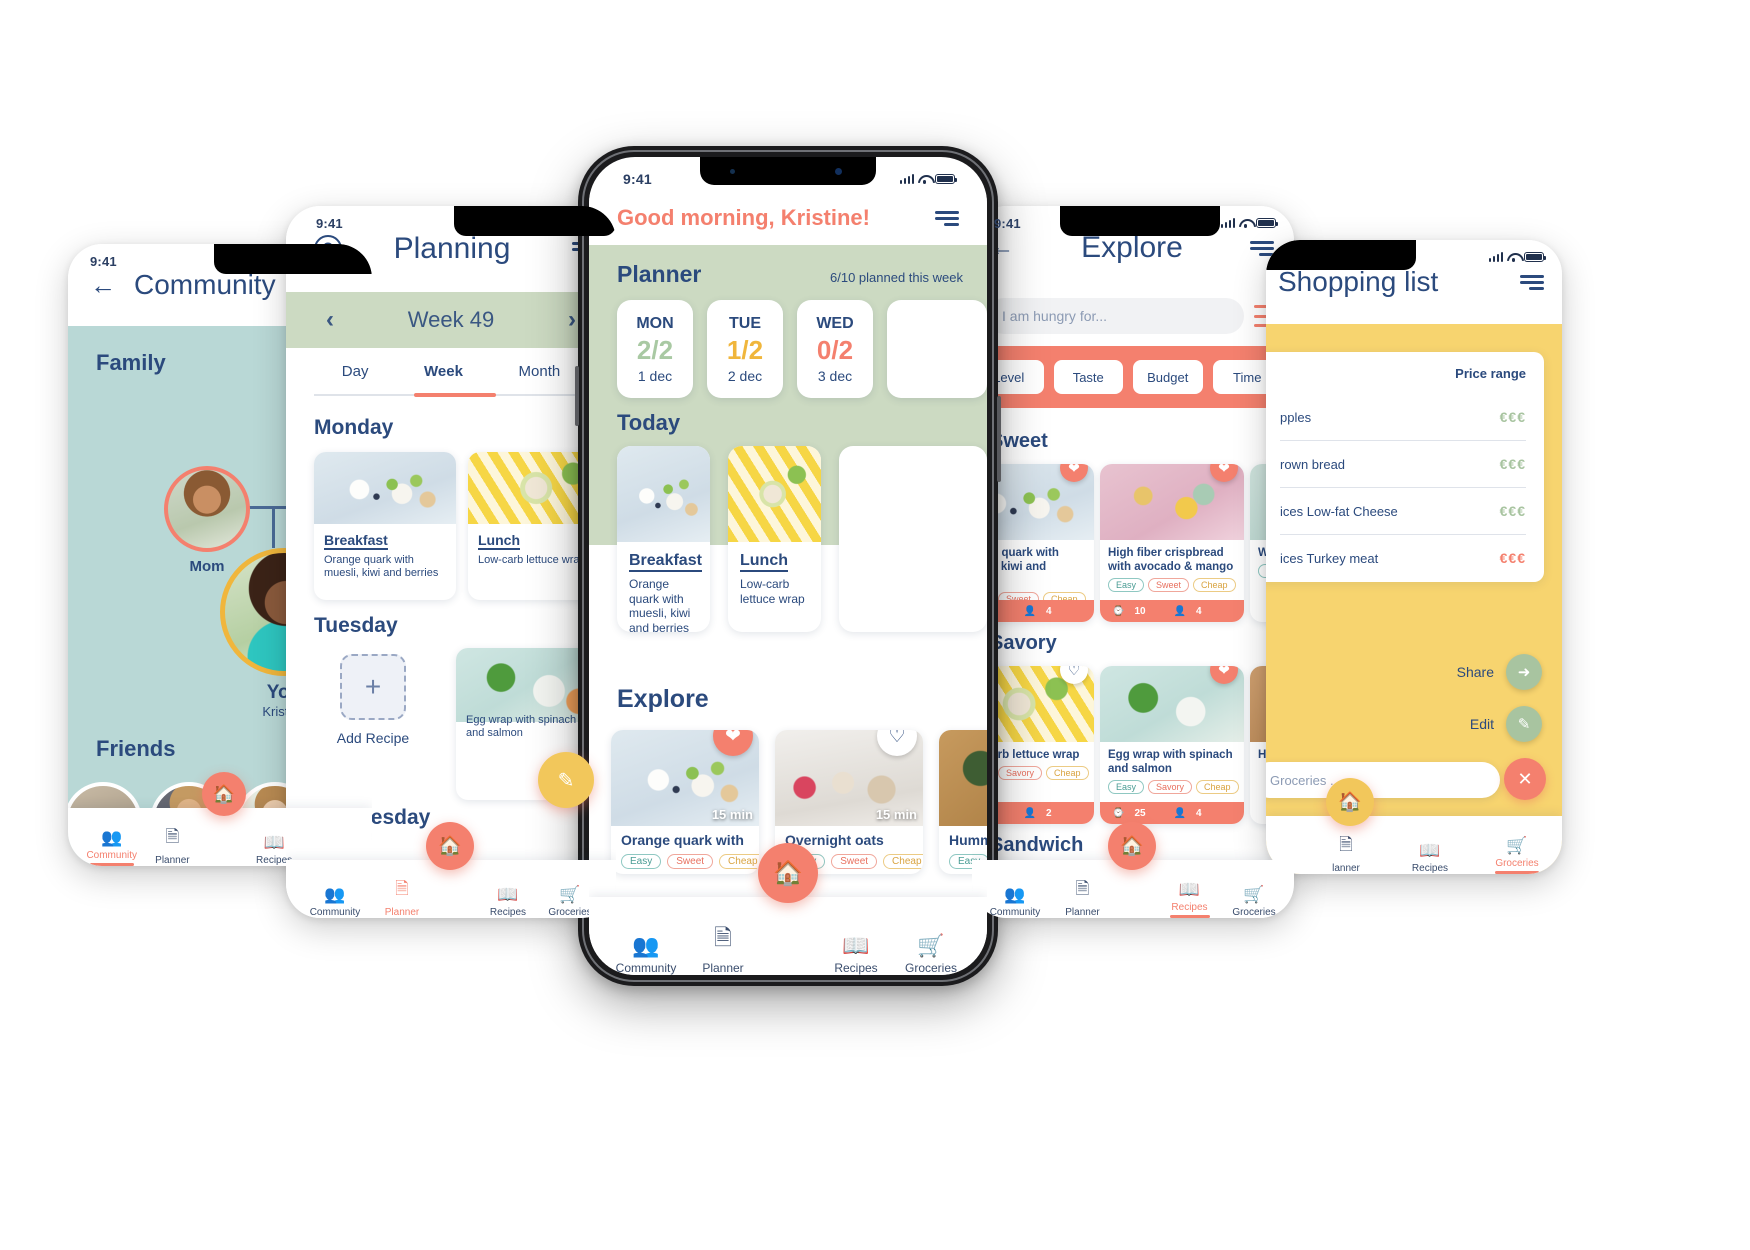  I want to click on people-icon: 👥, so click(1015, 894).